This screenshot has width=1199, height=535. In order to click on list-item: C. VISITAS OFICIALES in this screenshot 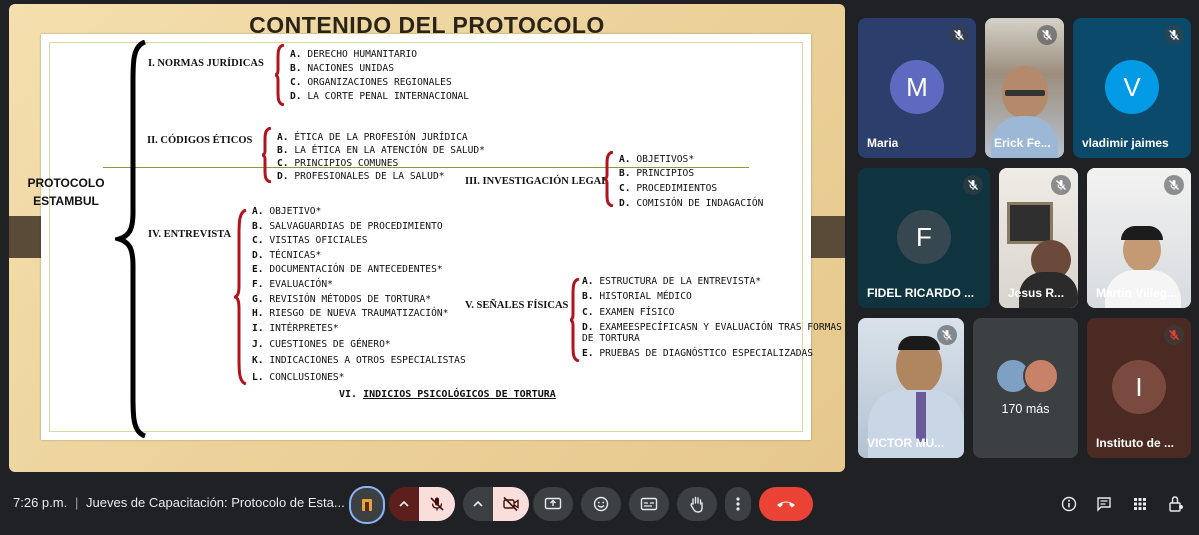, I will do `click(310, 241)`.